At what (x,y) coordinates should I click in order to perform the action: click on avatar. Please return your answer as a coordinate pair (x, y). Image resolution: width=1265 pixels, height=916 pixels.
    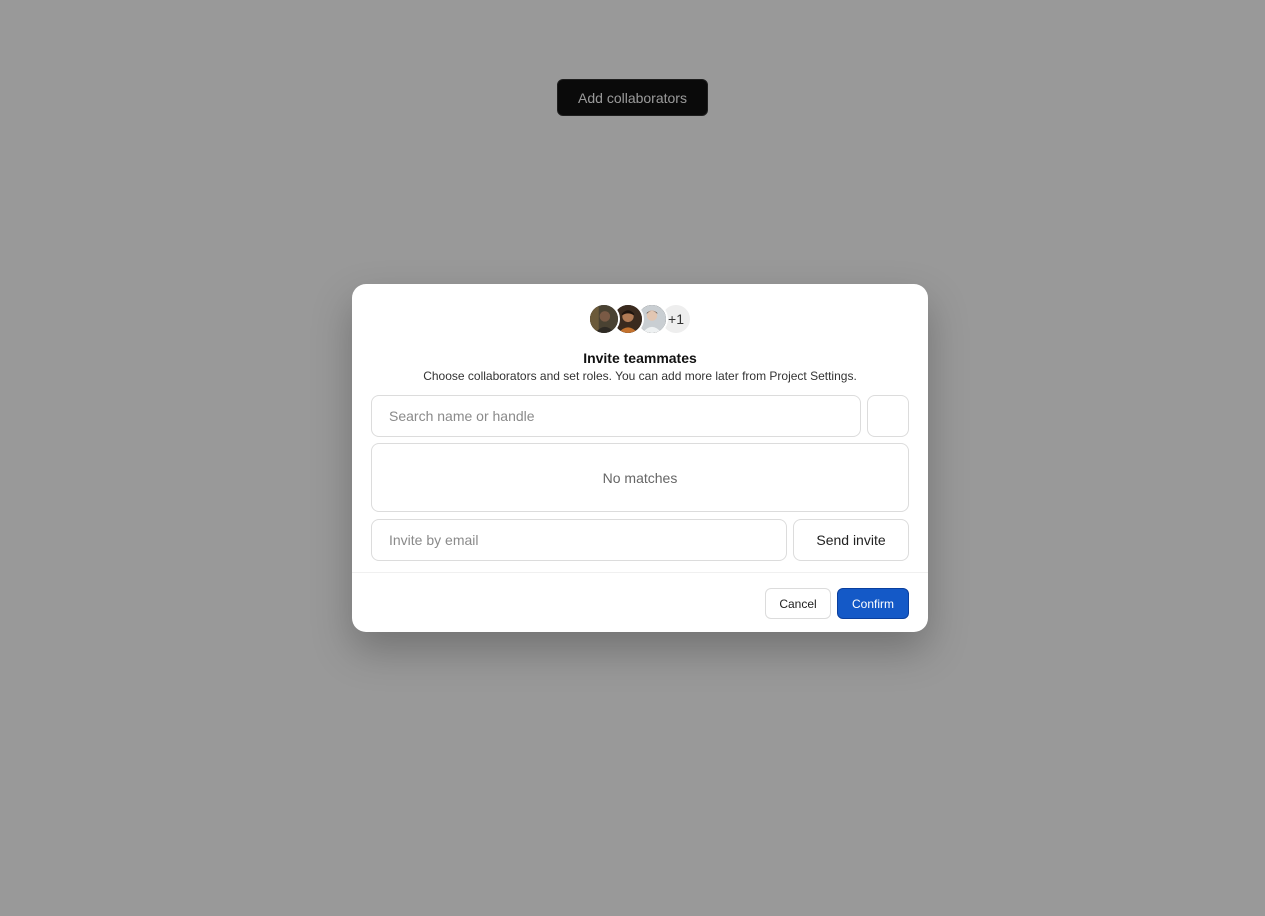
    Looking at the image, I should click on (604, 319).